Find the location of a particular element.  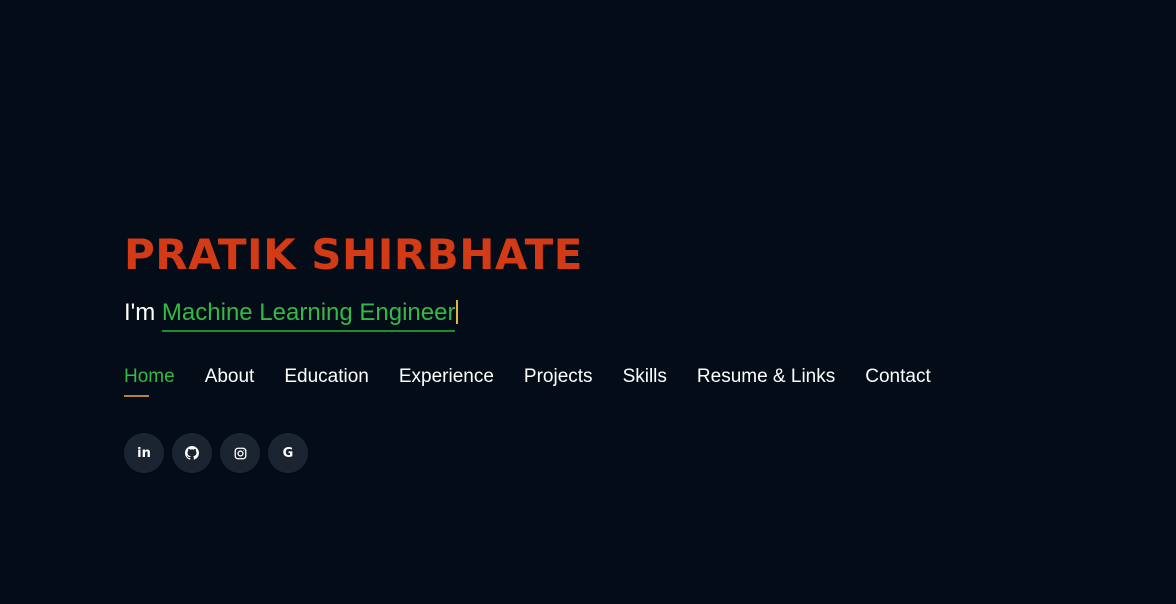

nav-item-about: About is located at coordinates (230, 377).